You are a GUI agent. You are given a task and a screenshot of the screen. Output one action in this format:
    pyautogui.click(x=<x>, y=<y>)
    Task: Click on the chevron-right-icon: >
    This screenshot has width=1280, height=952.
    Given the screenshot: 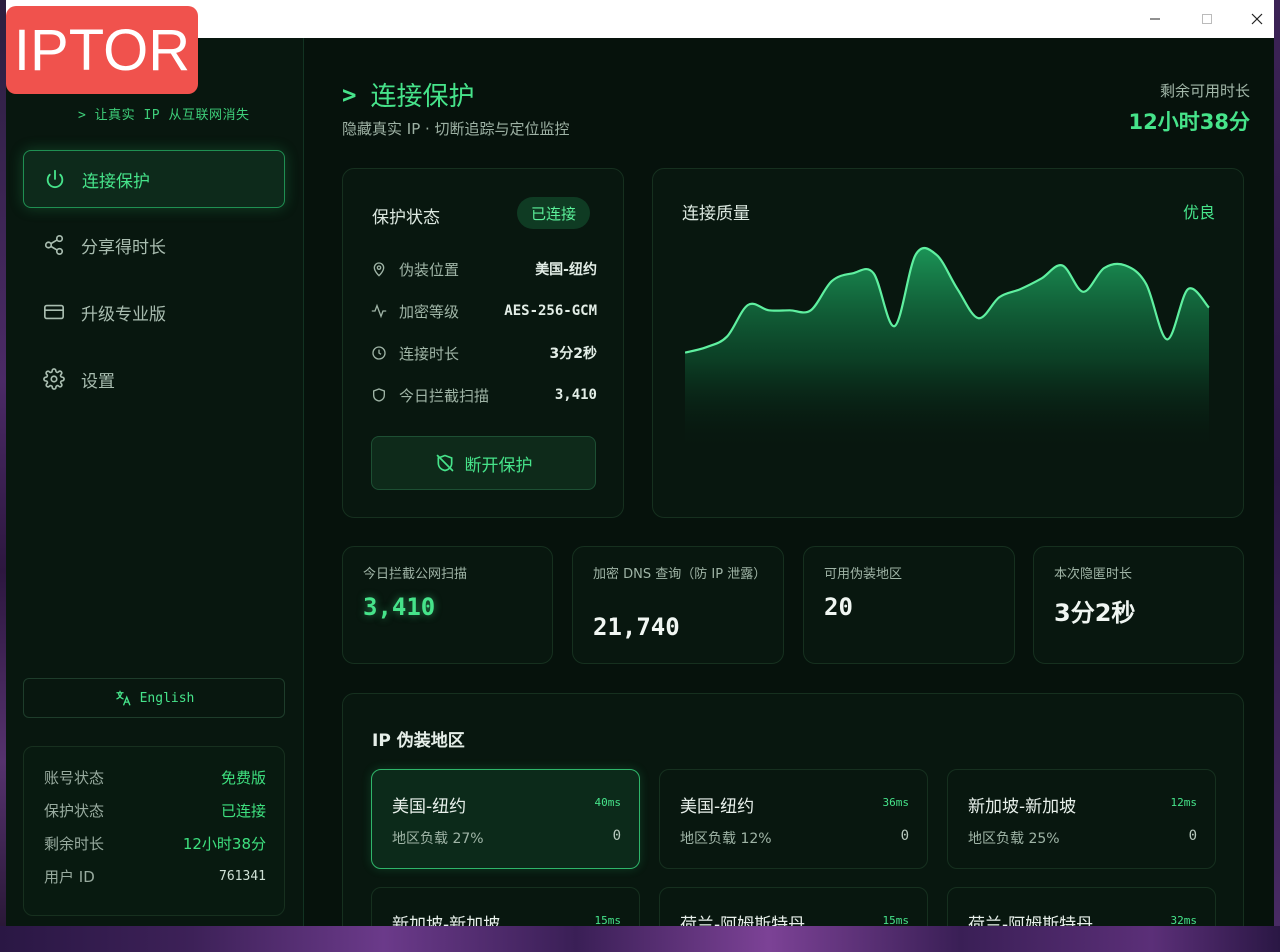 What is the action you would take?
    pyautogui.click(x=349, y=94)
    